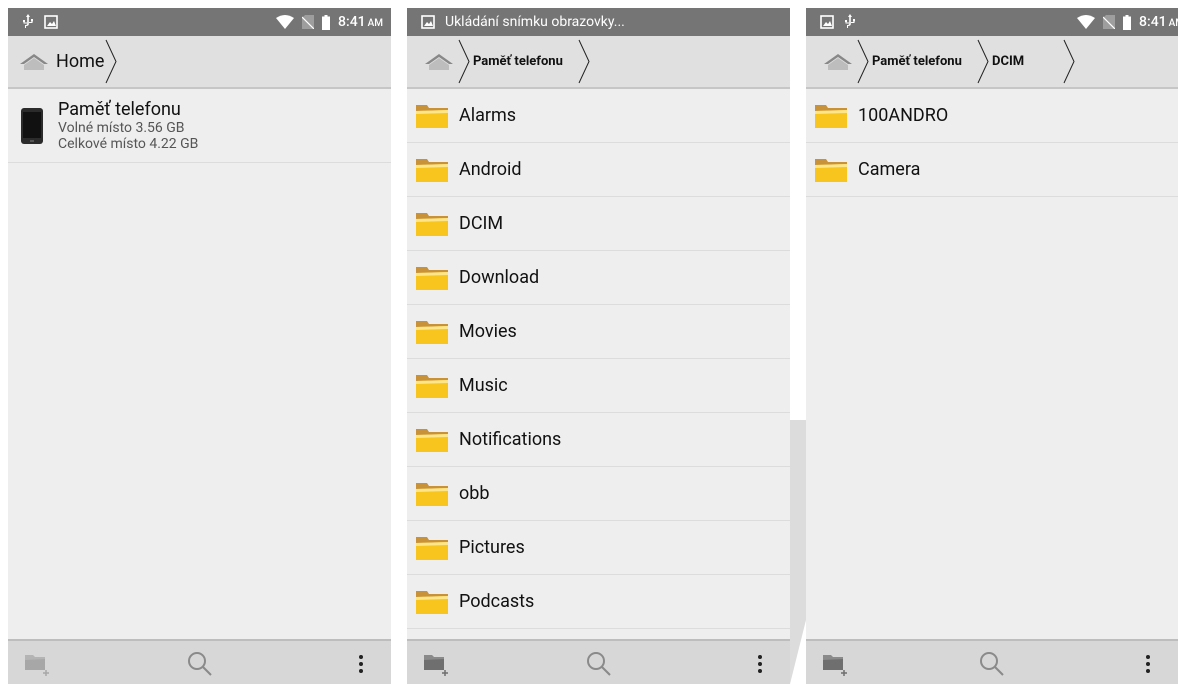 The width and height of the screenshot is (1178, 684). I want to click on breadcrumb-dcim: DCIM, so click(1027, 61).